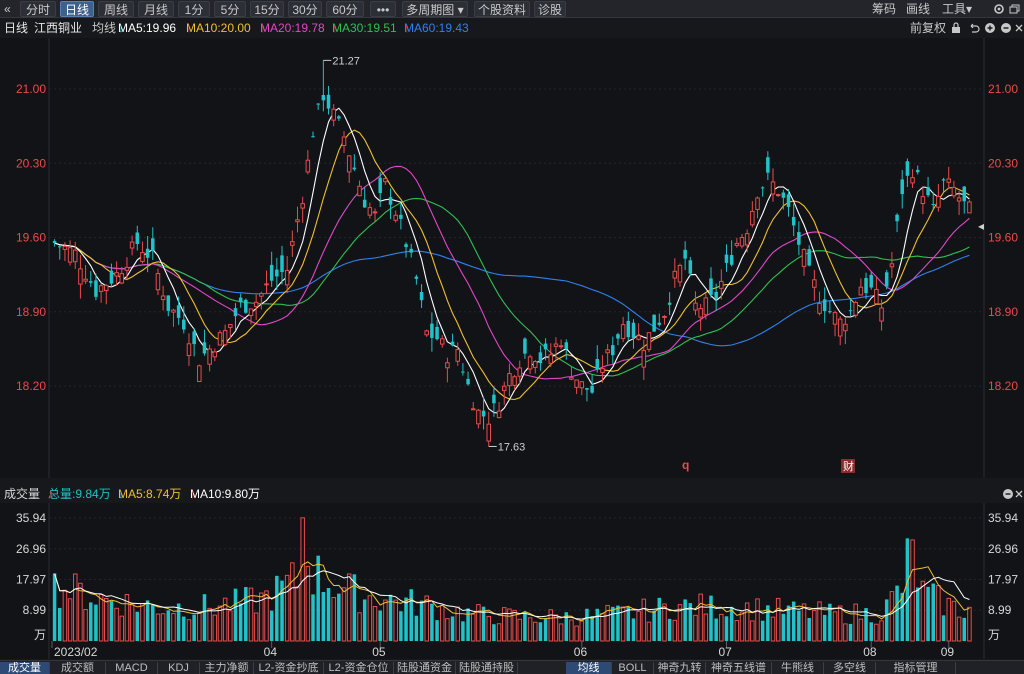 This screenshot has width=1024, height=674. Describe the element at coordinates (1003, 312) in the screenshot. I see `y-tick-label-right: 18.90` at that location.